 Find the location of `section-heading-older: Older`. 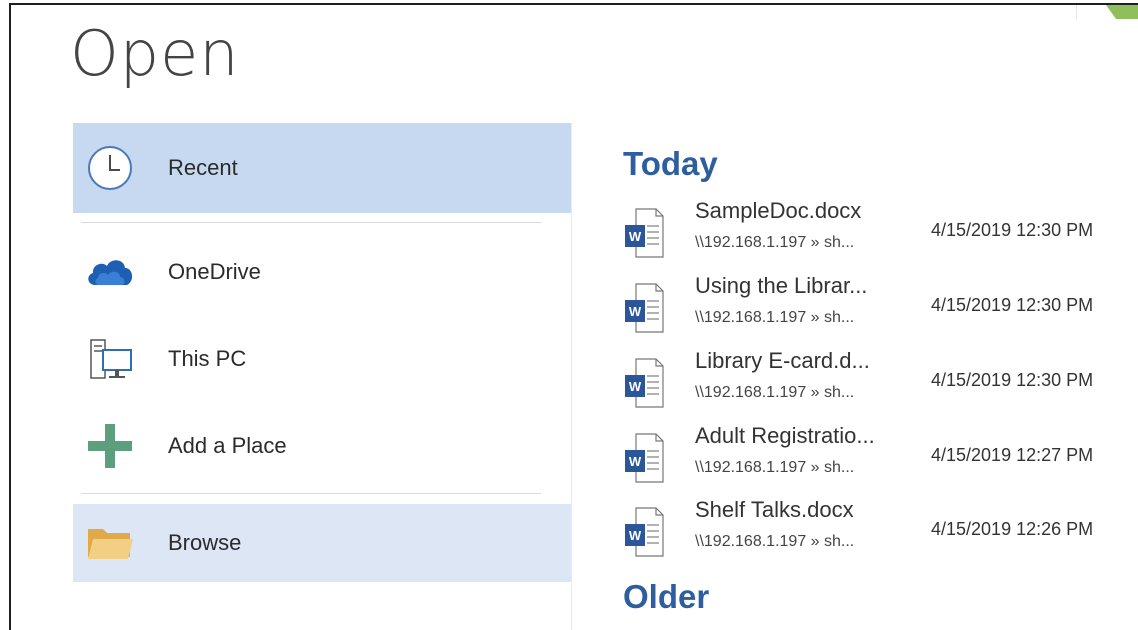

section-heading-older: Older is located at coordinates (666, 596).